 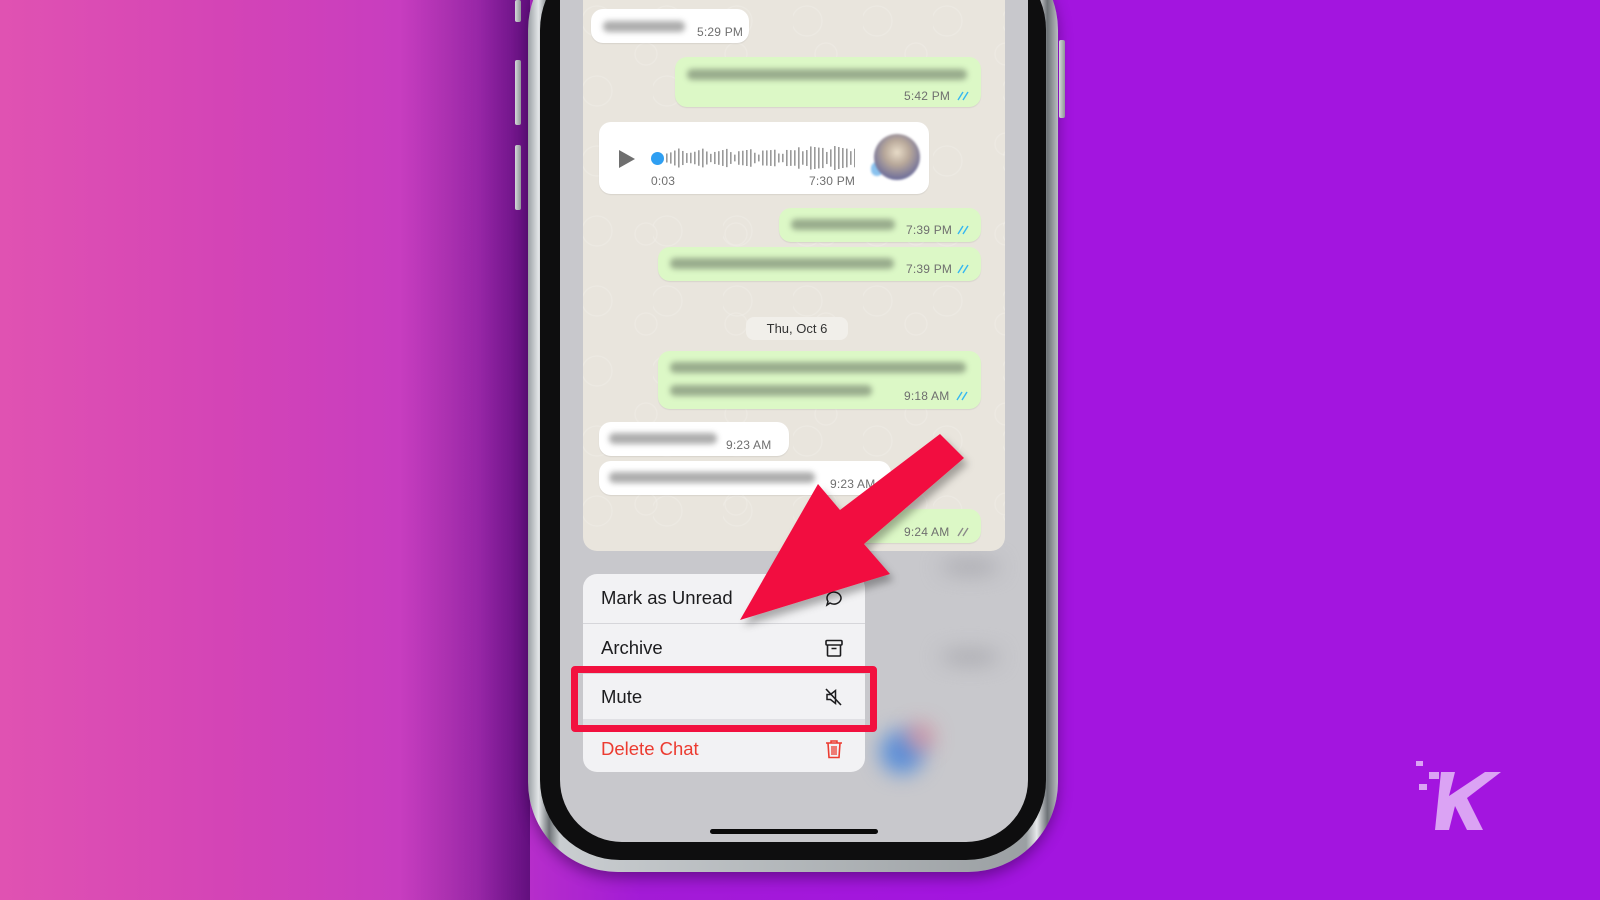 What do you see at coordinates (518, 11) in the screenshot?
I see `phone-side-button` at bounding box center [518, 11].